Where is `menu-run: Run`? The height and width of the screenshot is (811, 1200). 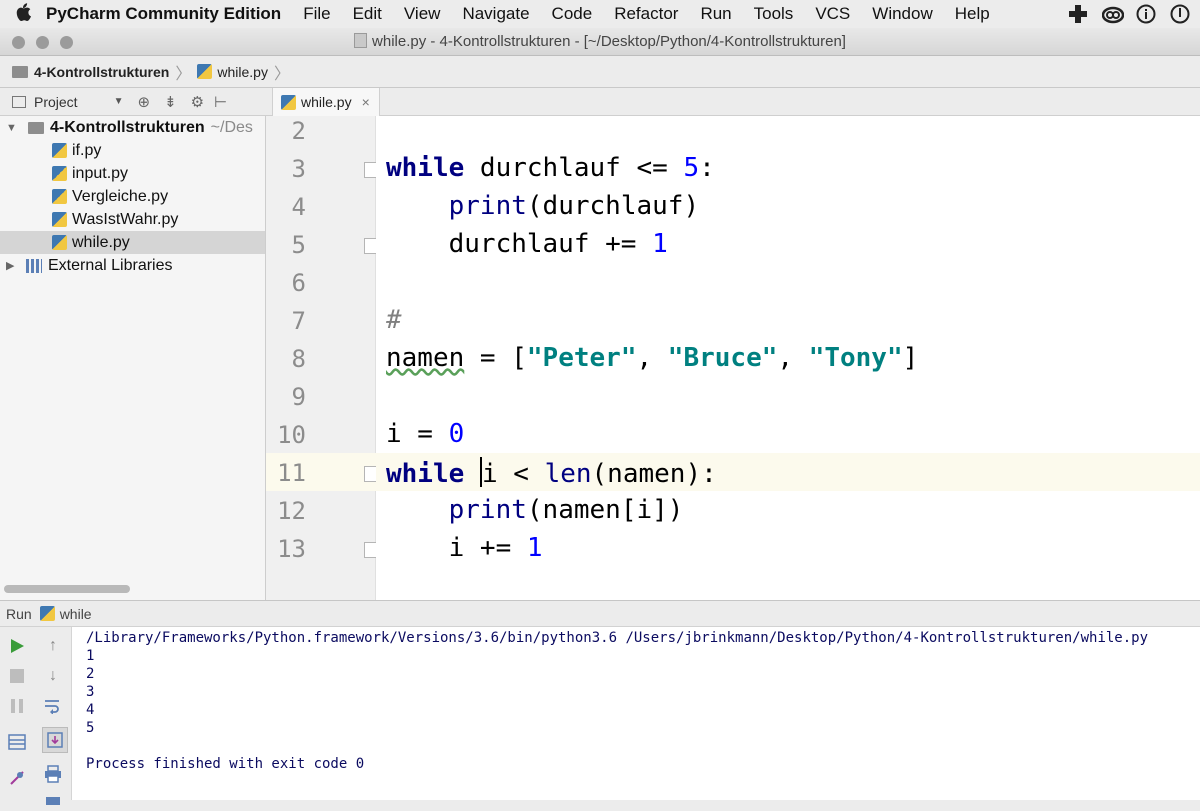
menu-run: Run is located at coordinates (715, 14).